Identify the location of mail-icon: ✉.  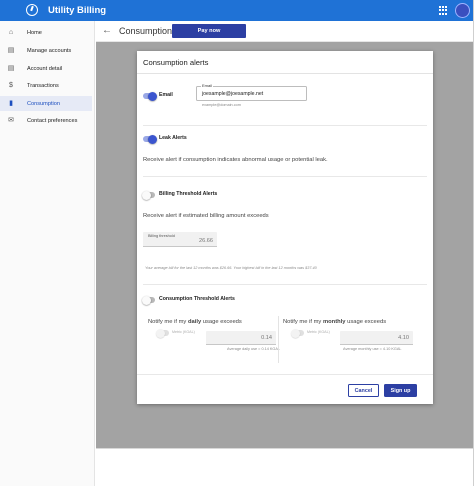
(11, 120).